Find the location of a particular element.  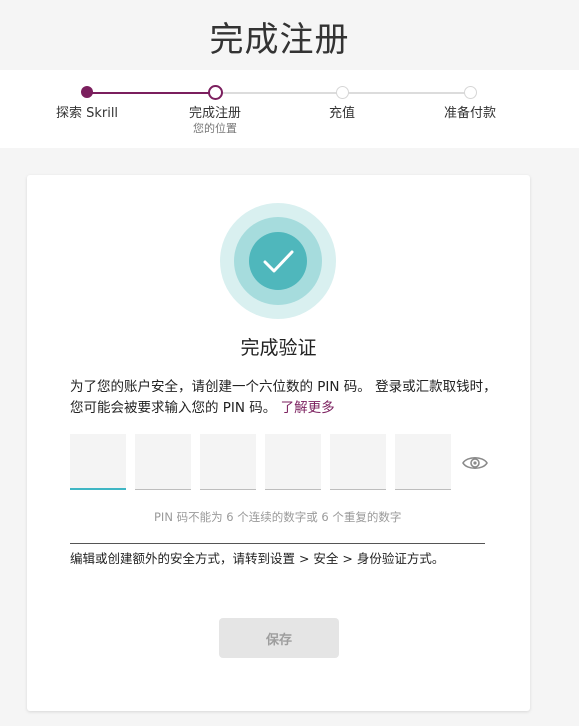

step-dot-topup is located at coordinates (342, 92).